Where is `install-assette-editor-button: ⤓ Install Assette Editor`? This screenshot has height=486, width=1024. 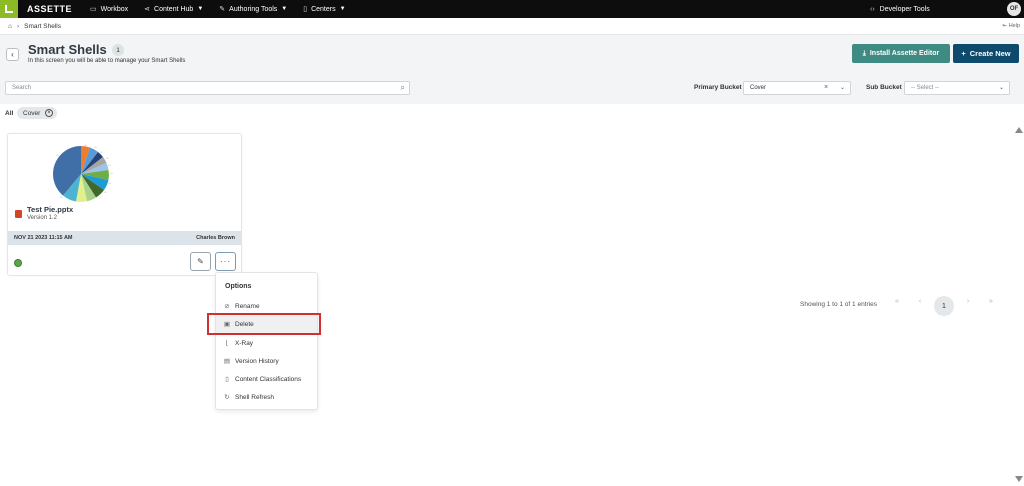 install-assette-editor-button: ⤓ Install Assette Editor is located at coordinates (901, 53).